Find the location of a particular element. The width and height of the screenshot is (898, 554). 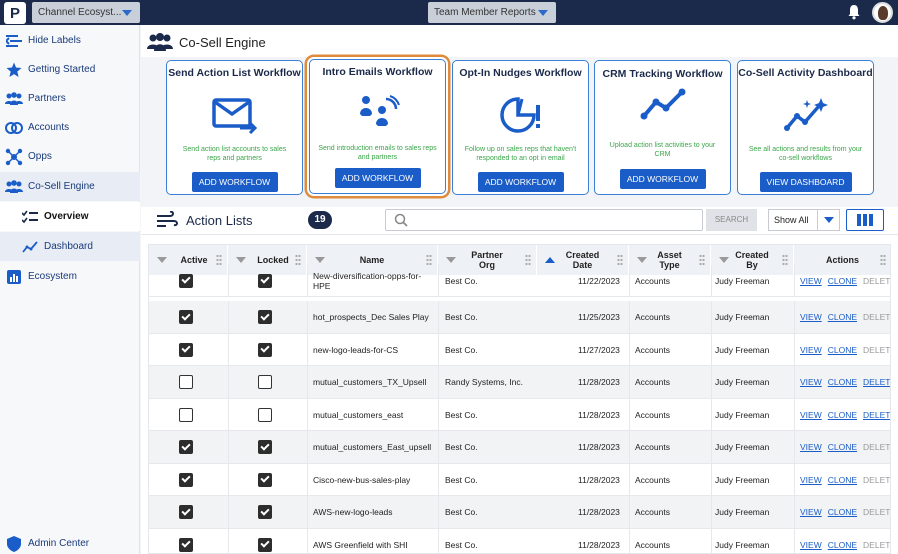

sidebar-subitem-dashboard: Dashboard is located at coordinates (70, 246).